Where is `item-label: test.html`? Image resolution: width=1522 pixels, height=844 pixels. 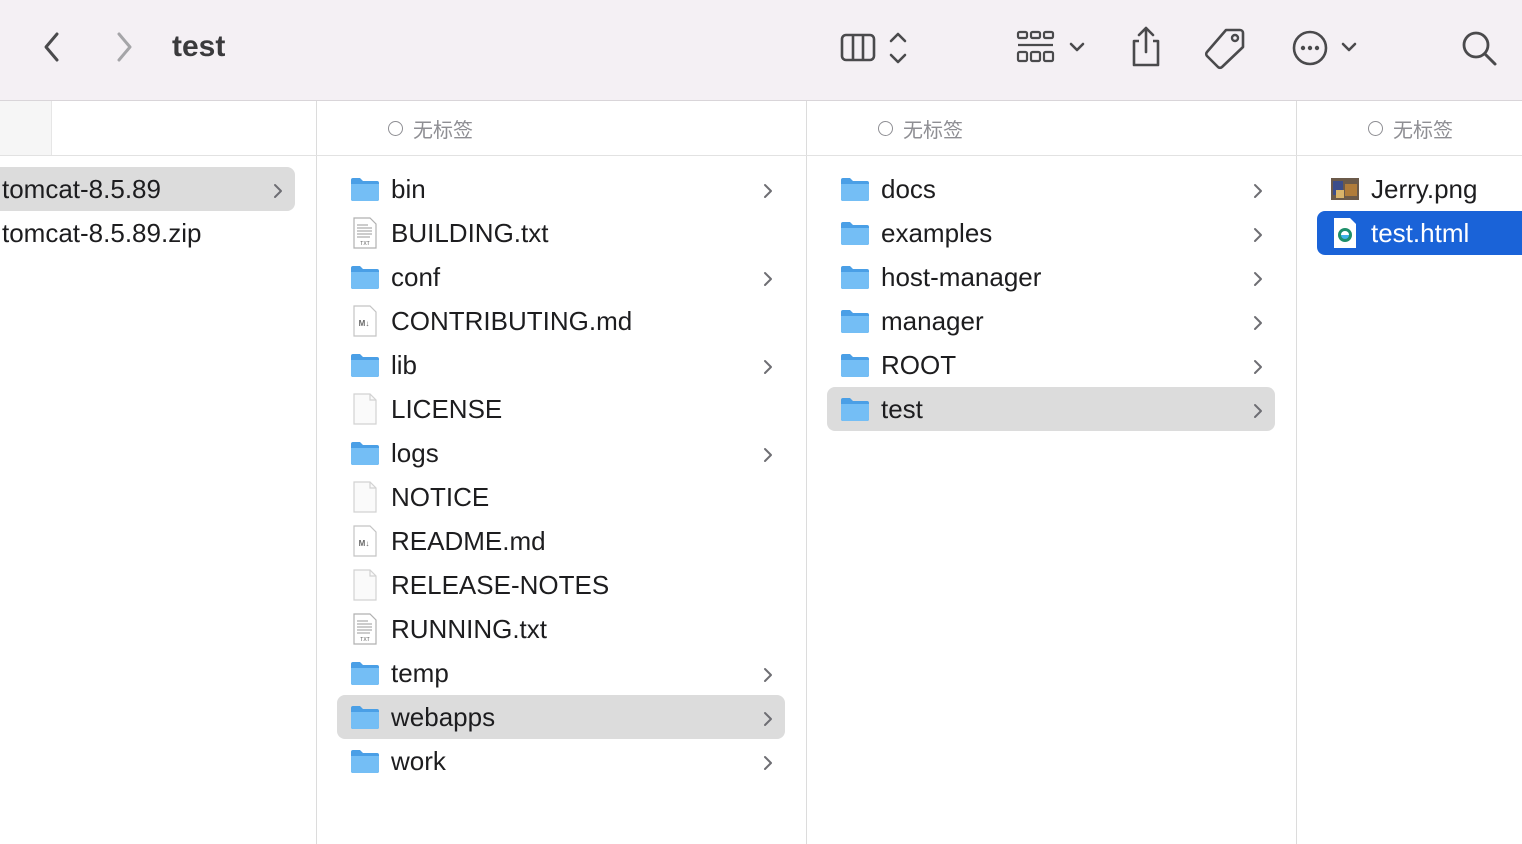
item-label: test.html is located at coordinates (1420, 232).